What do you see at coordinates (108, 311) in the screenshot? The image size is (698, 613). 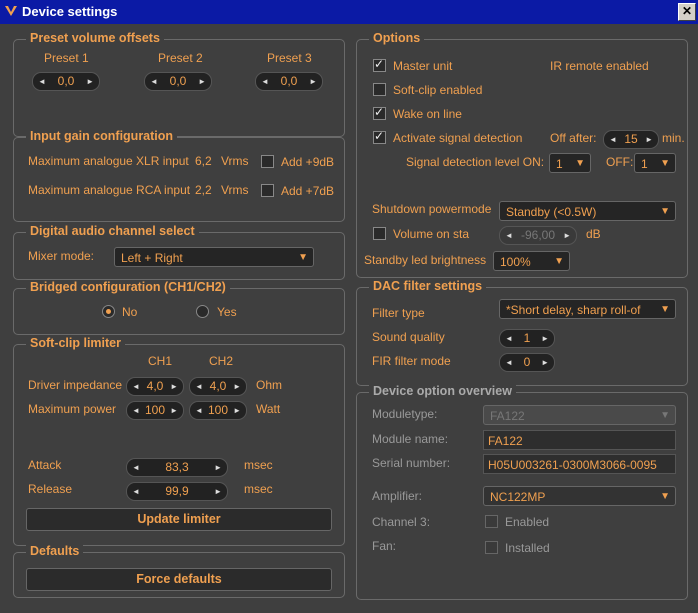 I see `bridged-no-radio` at bounding box center [108, 311].